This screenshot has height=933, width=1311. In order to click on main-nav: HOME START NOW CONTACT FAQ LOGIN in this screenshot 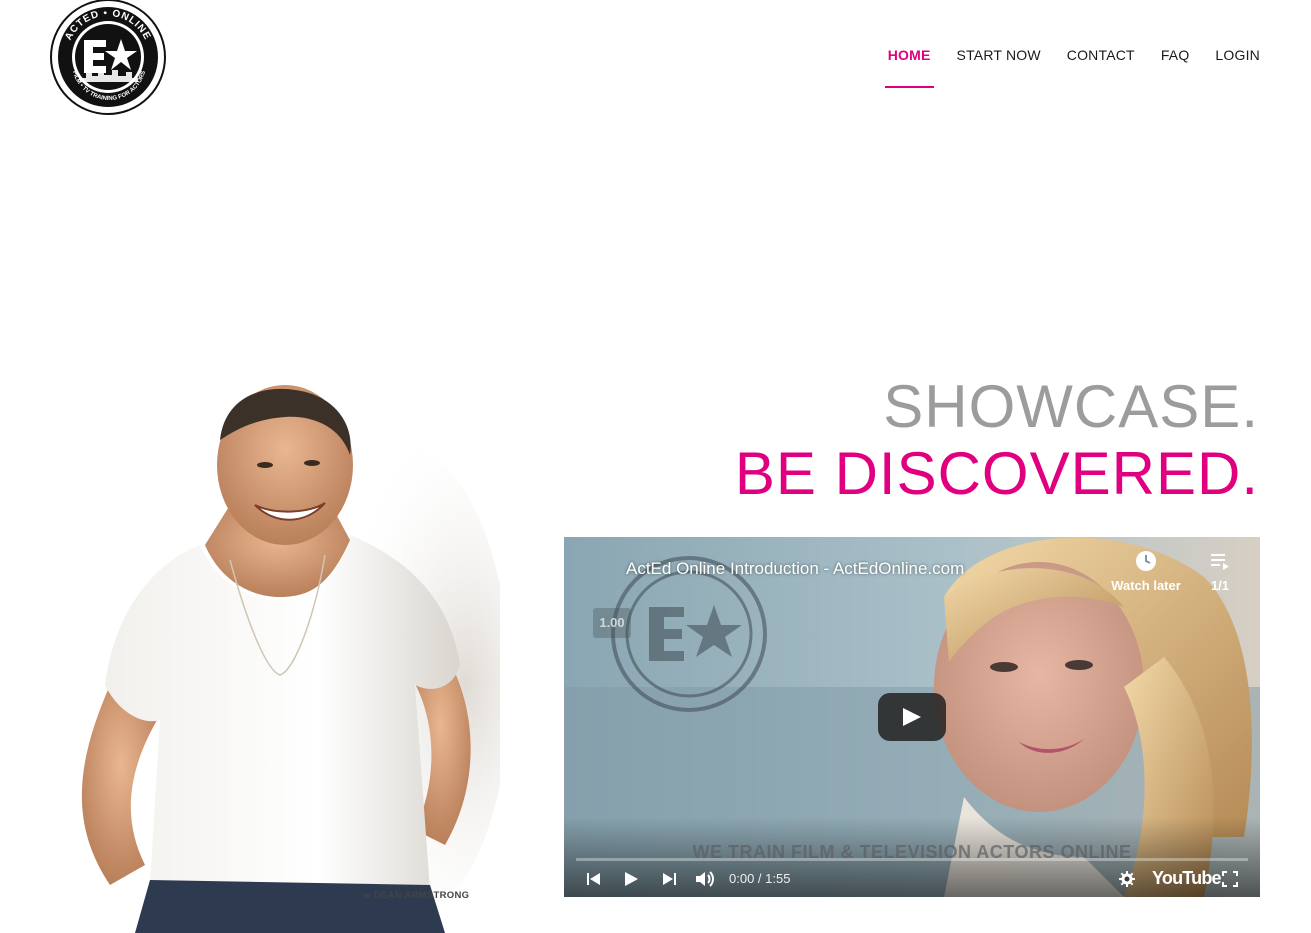, I will do `click(1072, 67)`.